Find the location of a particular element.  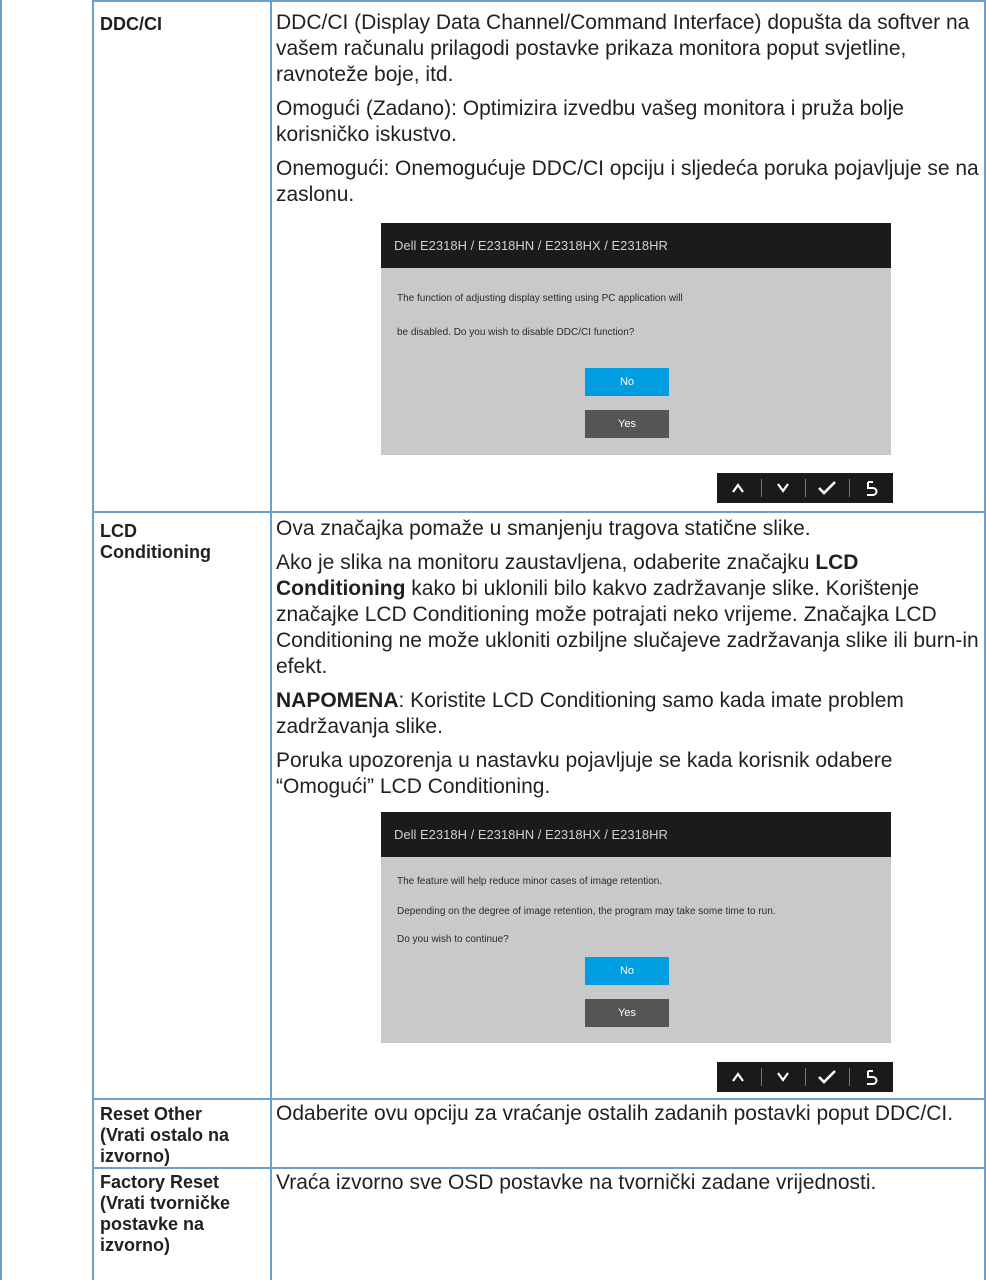

table-border-col2 is located at coordinates (271, 640).